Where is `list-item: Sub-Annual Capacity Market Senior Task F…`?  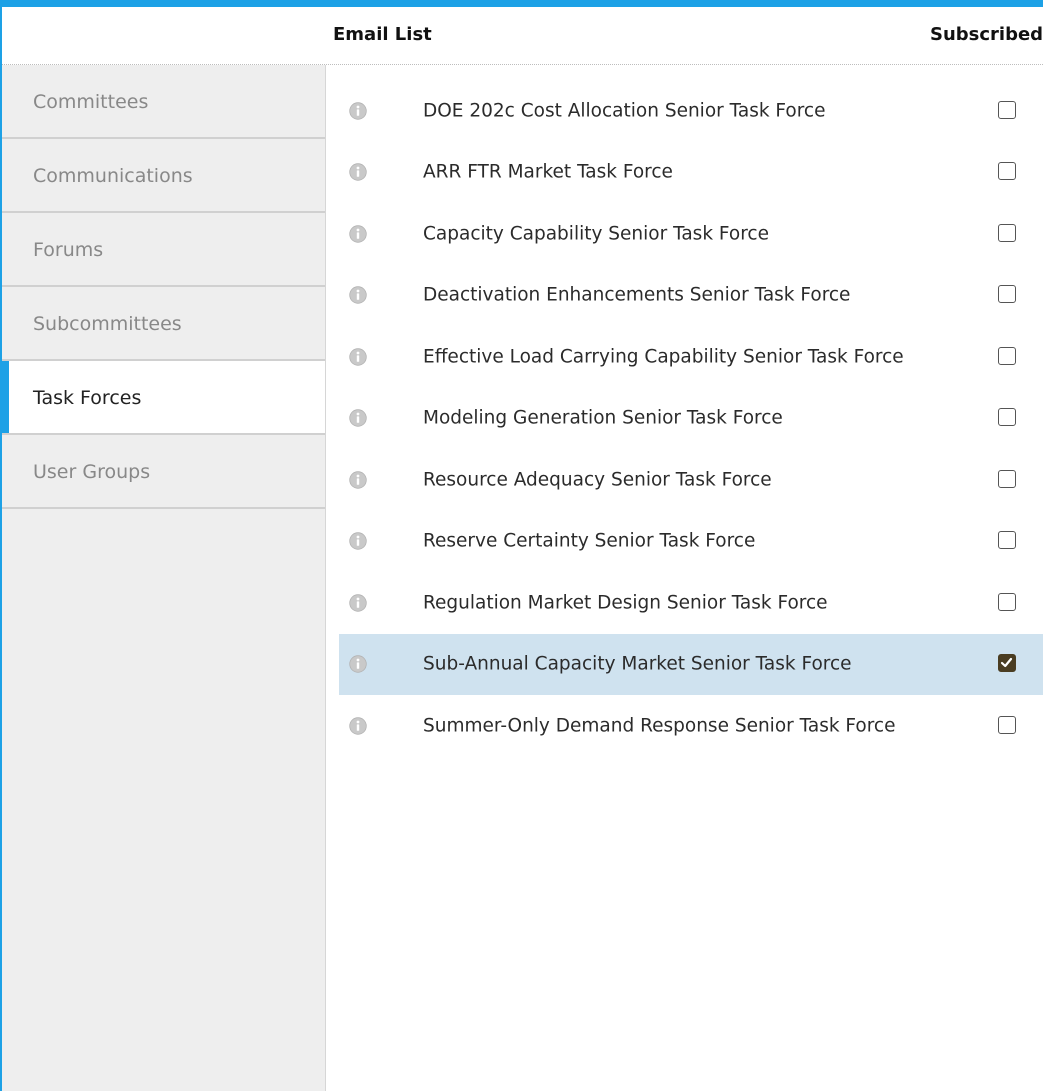 list-item: Sub-Annual Capacity Market Senior Task F… is located at coordinates (691, 664).